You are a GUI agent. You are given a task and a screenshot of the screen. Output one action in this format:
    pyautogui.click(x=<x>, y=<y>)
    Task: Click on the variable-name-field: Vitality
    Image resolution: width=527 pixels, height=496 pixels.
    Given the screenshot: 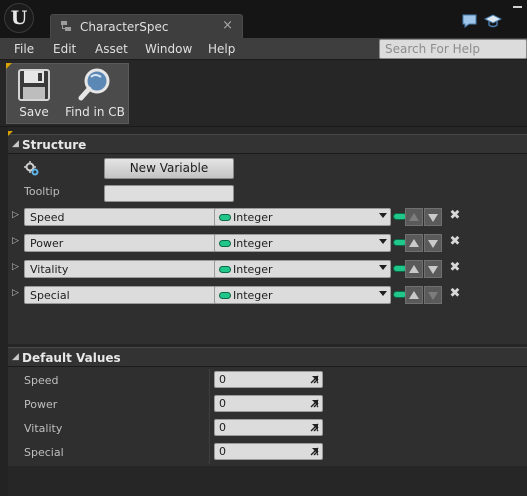 What is the action you would take?
    pyautogui.click(x=120, y=269)
    